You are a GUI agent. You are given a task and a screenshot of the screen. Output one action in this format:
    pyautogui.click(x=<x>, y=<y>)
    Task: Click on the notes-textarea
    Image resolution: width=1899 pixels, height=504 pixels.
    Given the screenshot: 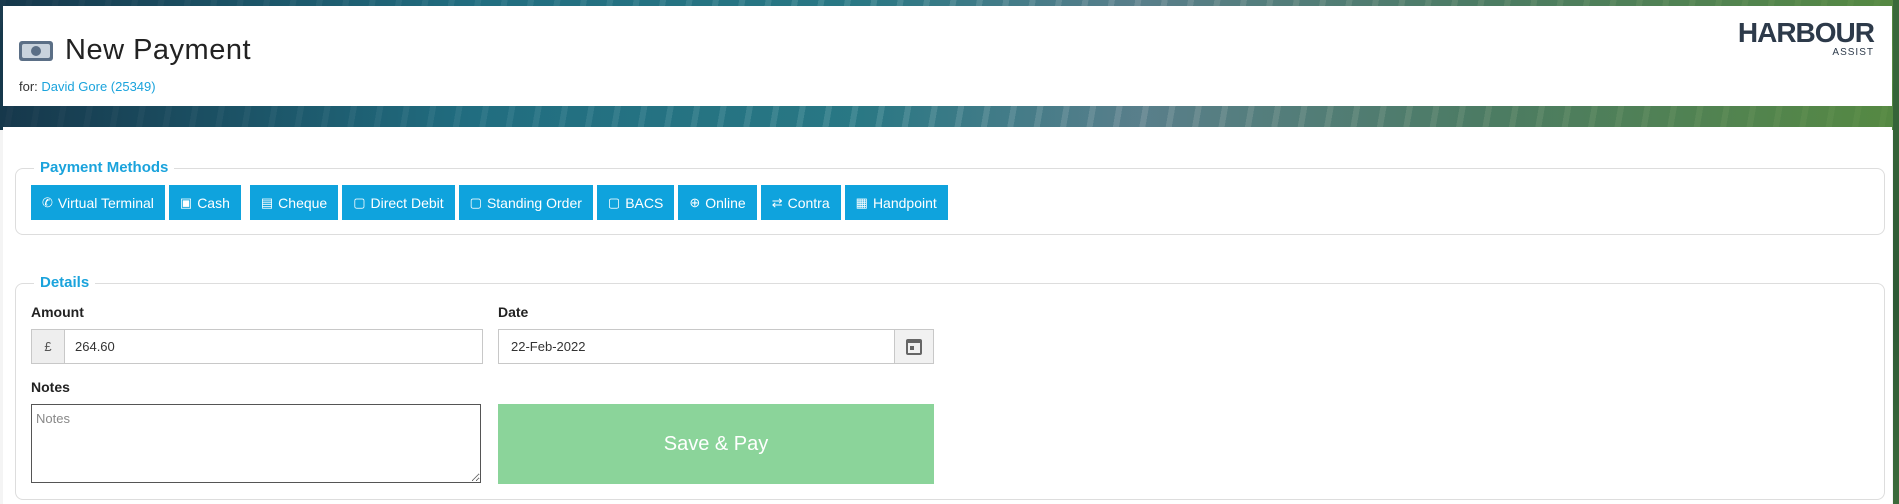 What is the action you would take?
    pyautogui.click(x=256, y=443)
    